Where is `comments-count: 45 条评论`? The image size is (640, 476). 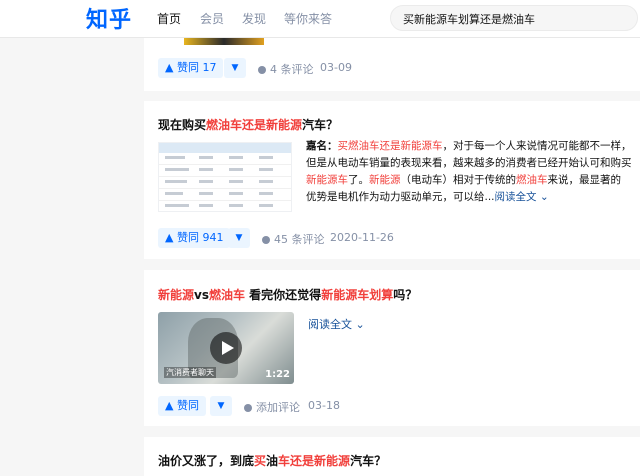 comments-count: 45 条评论 is located at coordinates (299, 239).